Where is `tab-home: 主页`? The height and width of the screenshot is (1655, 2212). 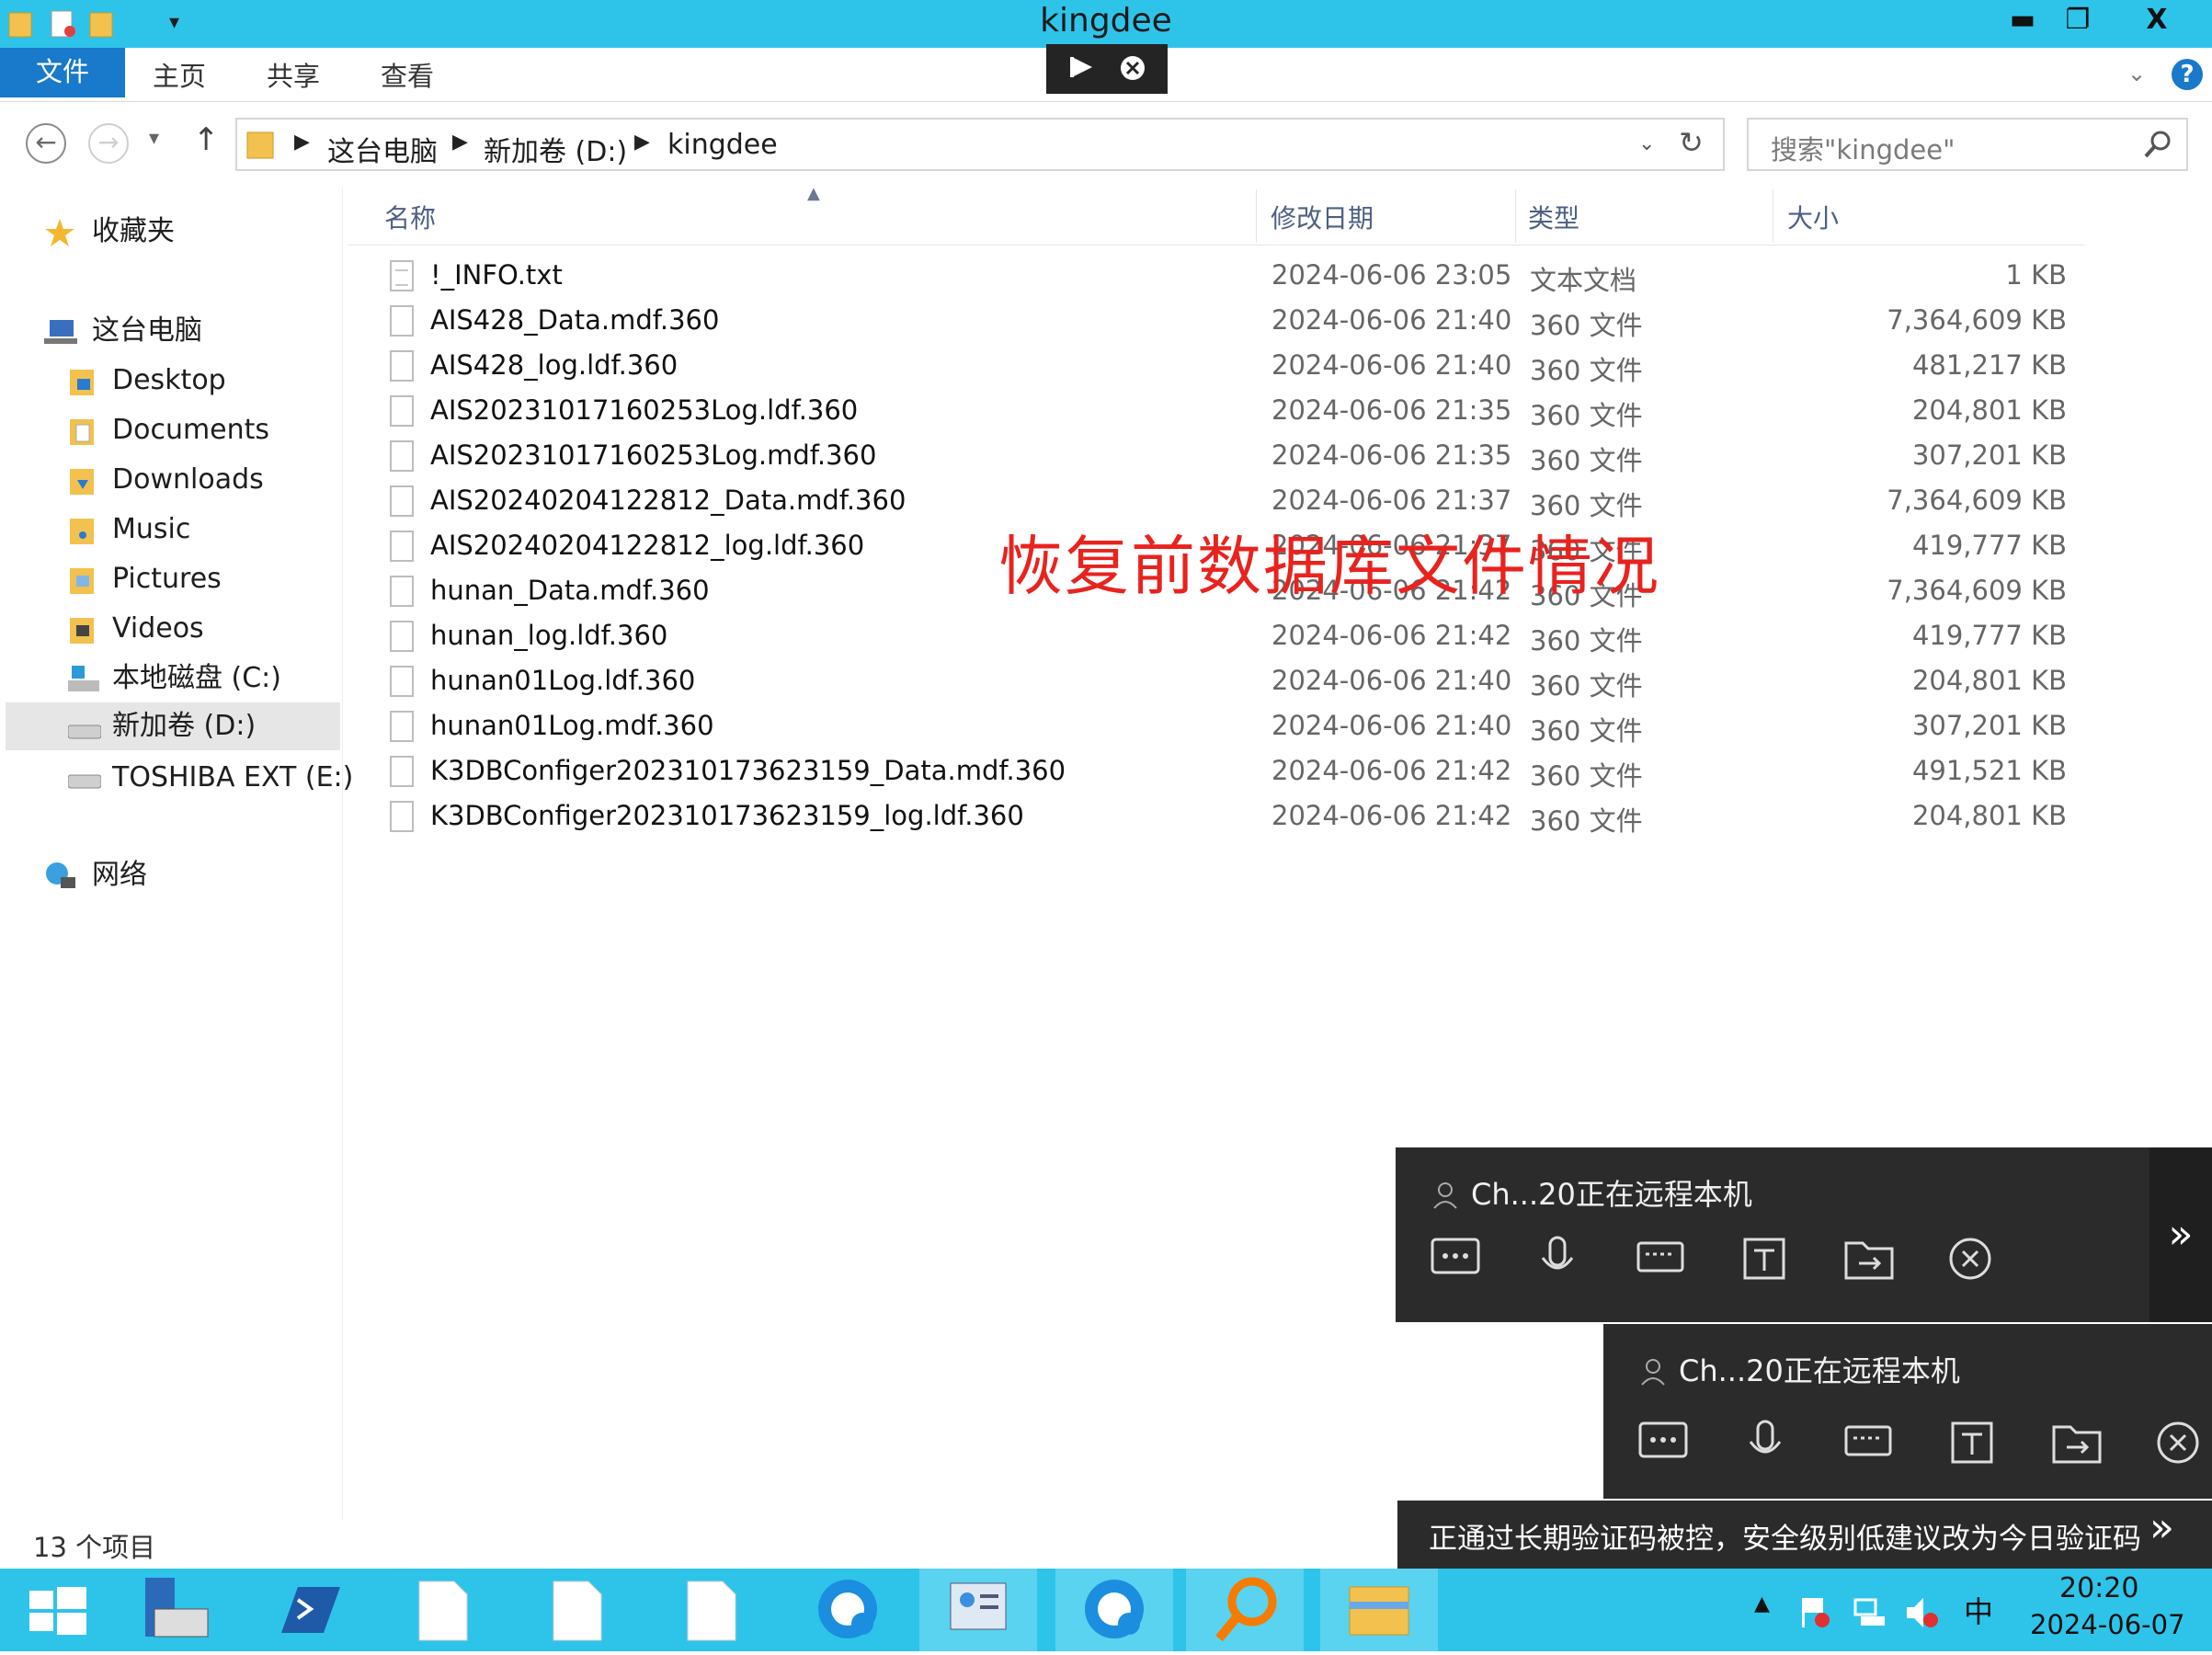 tab-home: 主页 is located at coordinates (179, 77).